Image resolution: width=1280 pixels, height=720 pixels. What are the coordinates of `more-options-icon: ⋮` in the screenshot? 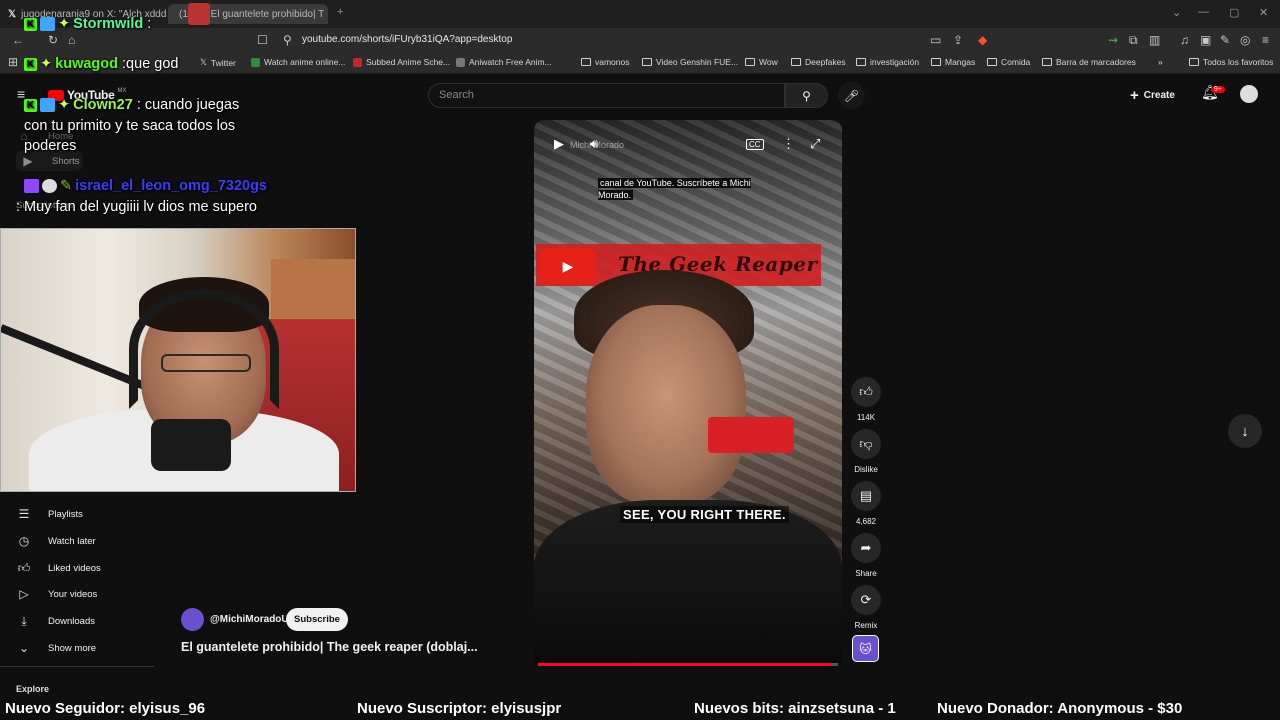 It's located at (788, 144).